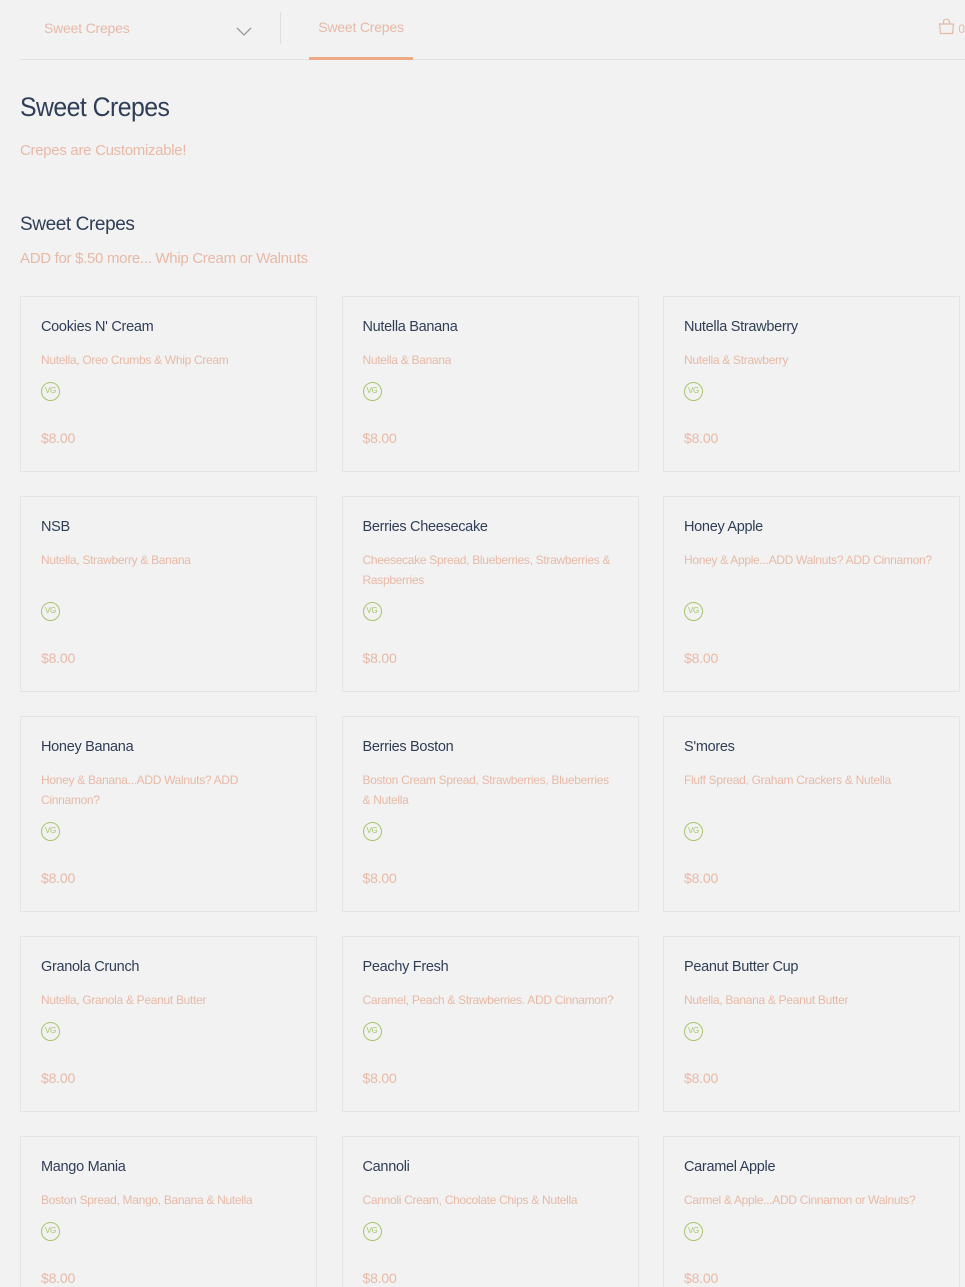 This screenshot has width=965, height=1287. I want to click on item-name: Peachy Fresh, so click(405, 967).